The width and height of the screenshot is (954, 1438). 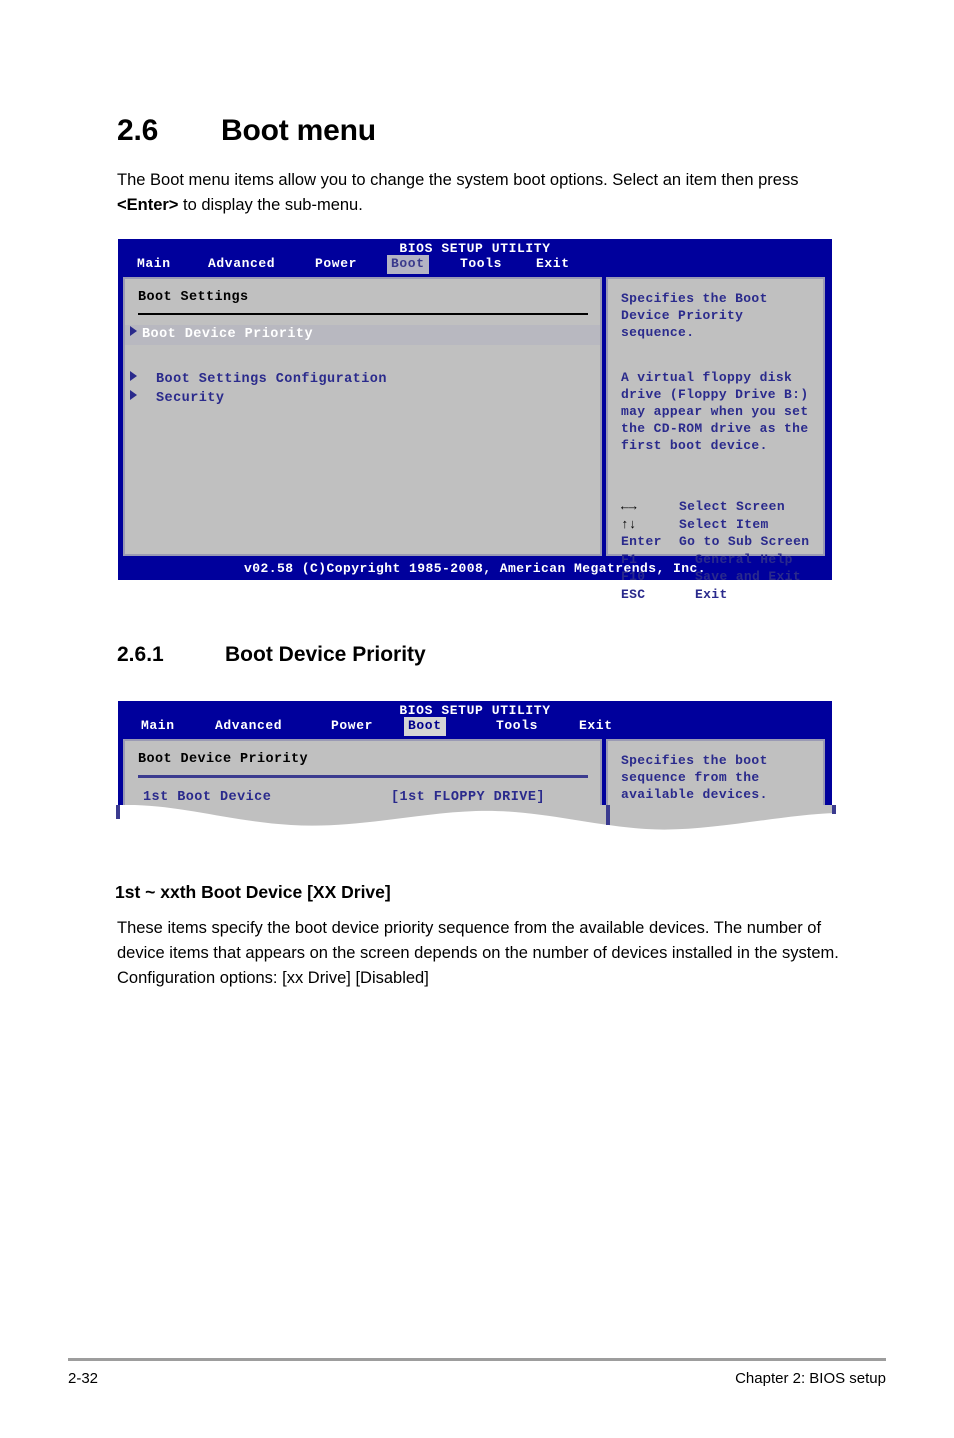 What do you see at coordinates (223, 759) in the screenshot?
I see `panel-title: Boot Device Priority` at bounding box center [223, 759].